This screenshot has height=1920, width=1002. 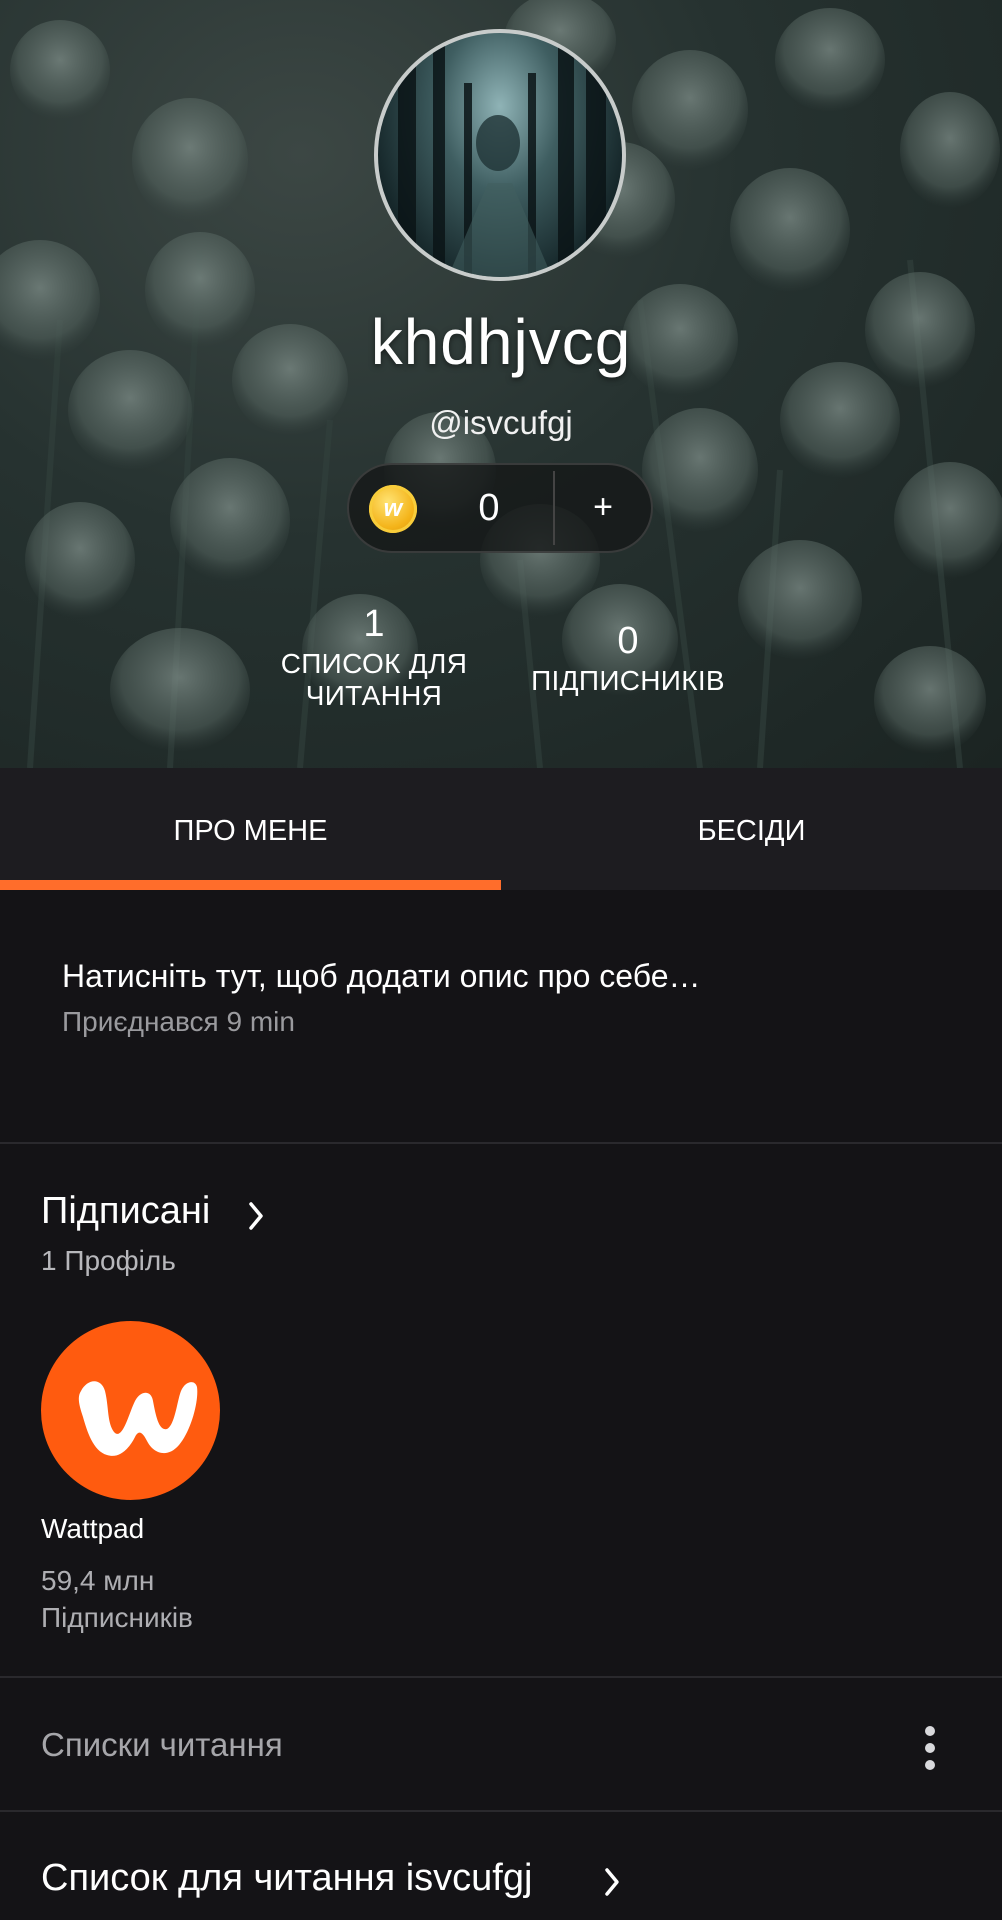 What do you see at coordinates (117, 1617) in the screenshot?
I see `following-item-followers-label: Підписників` at bounding box center [117, 1617].